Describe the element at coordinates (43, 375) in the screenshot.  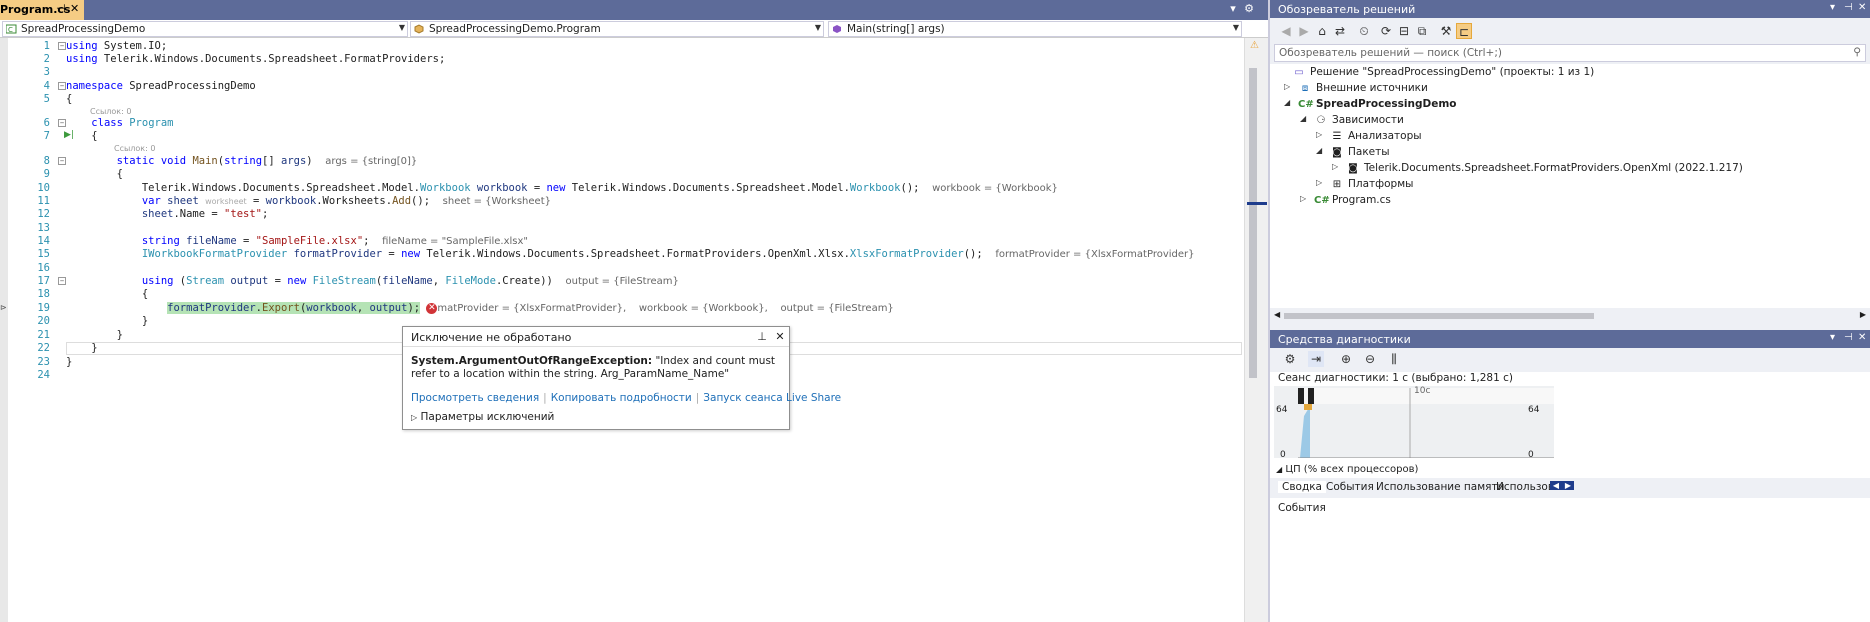
I see `line-number: 24` at that location.